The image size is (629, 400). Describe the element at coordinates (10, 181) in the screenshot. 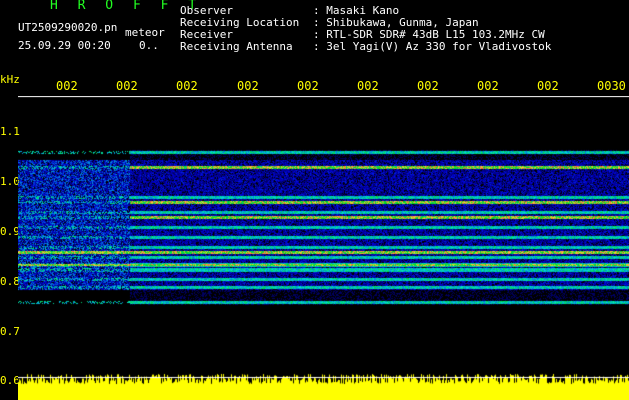

I see `frequency-tick-label: 1.0` at that location.